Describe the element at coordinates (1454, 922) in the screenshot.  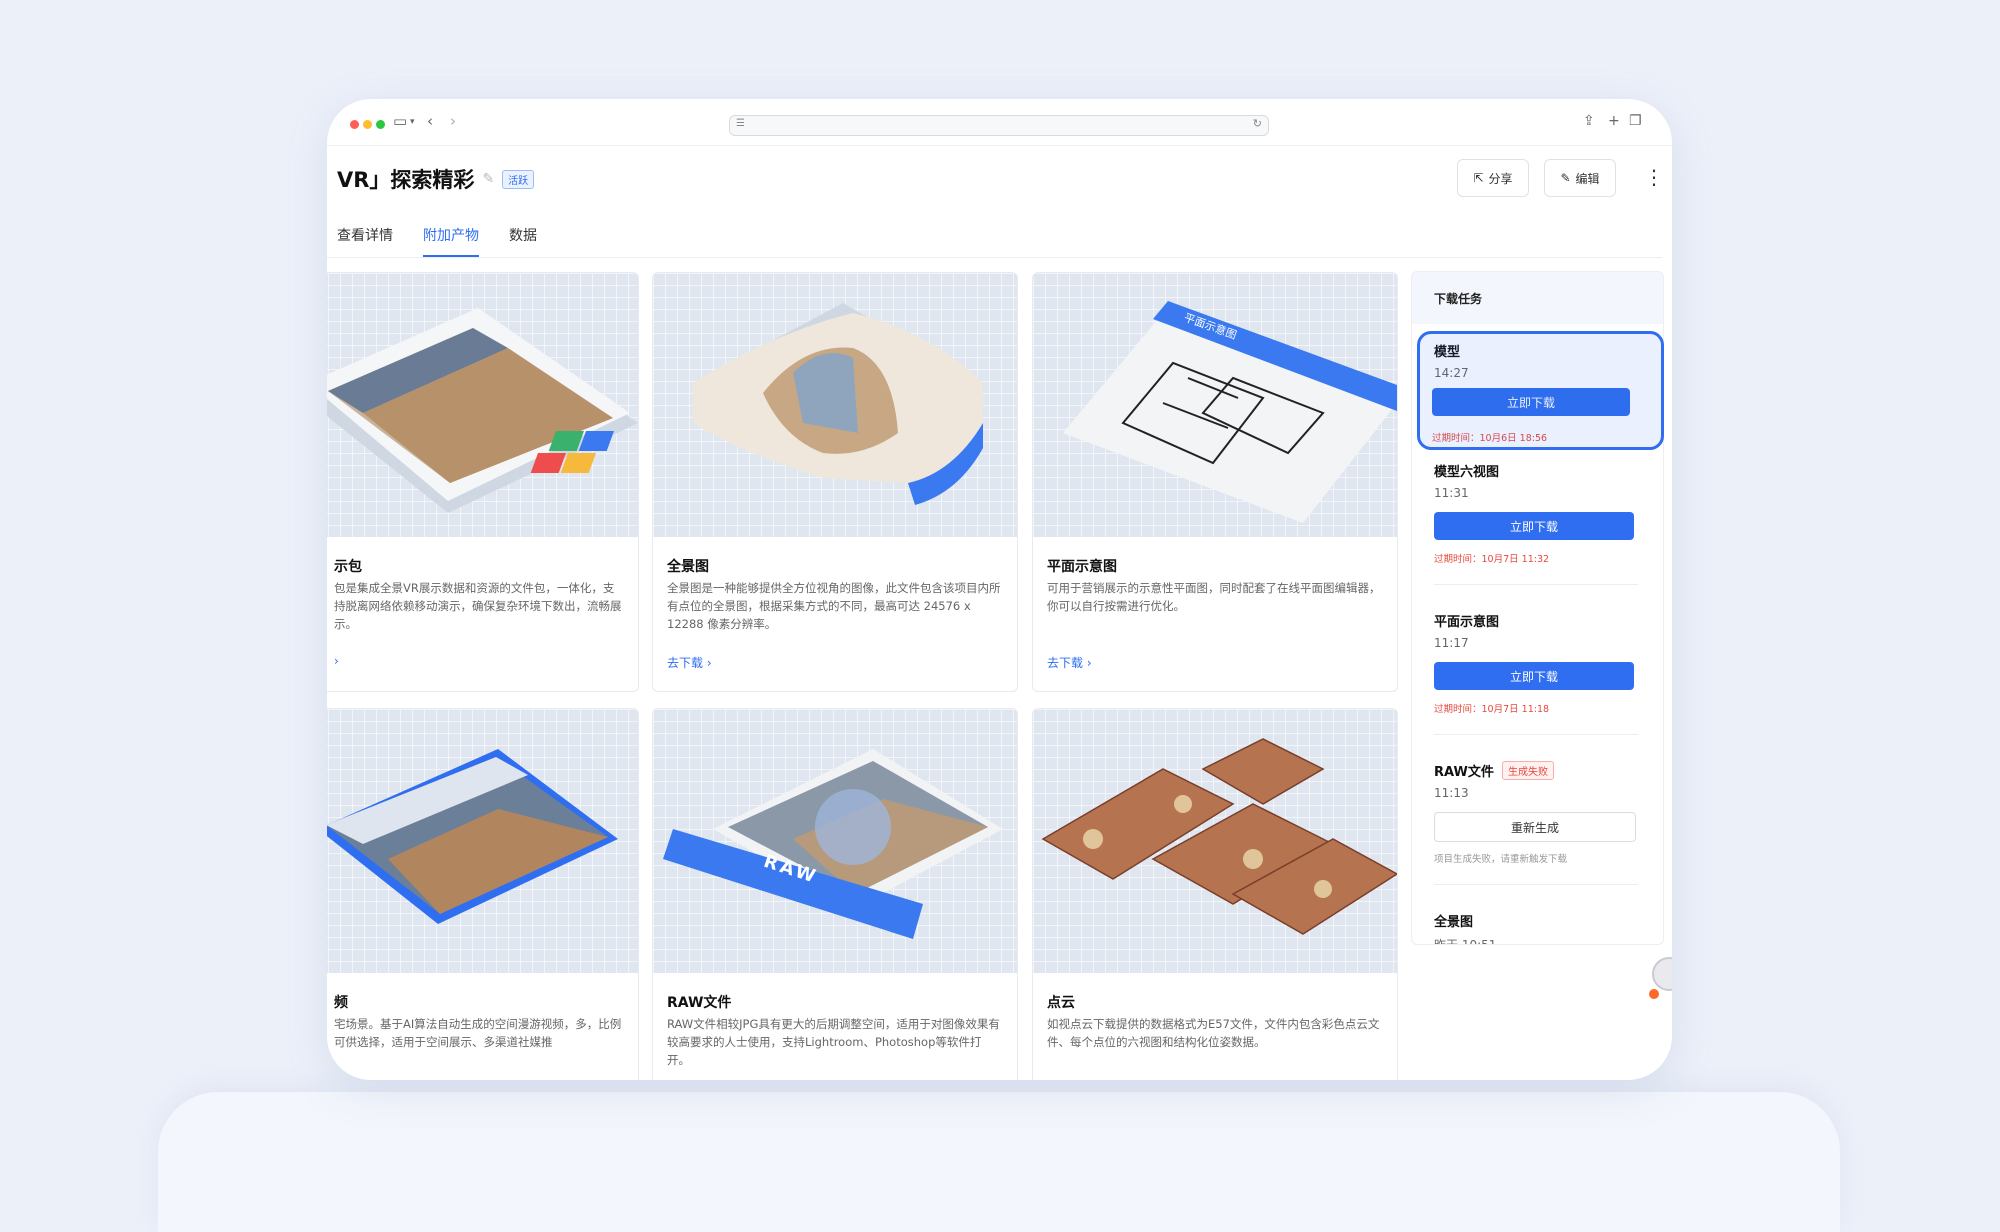
I see `task-name: 全景图` at that location.